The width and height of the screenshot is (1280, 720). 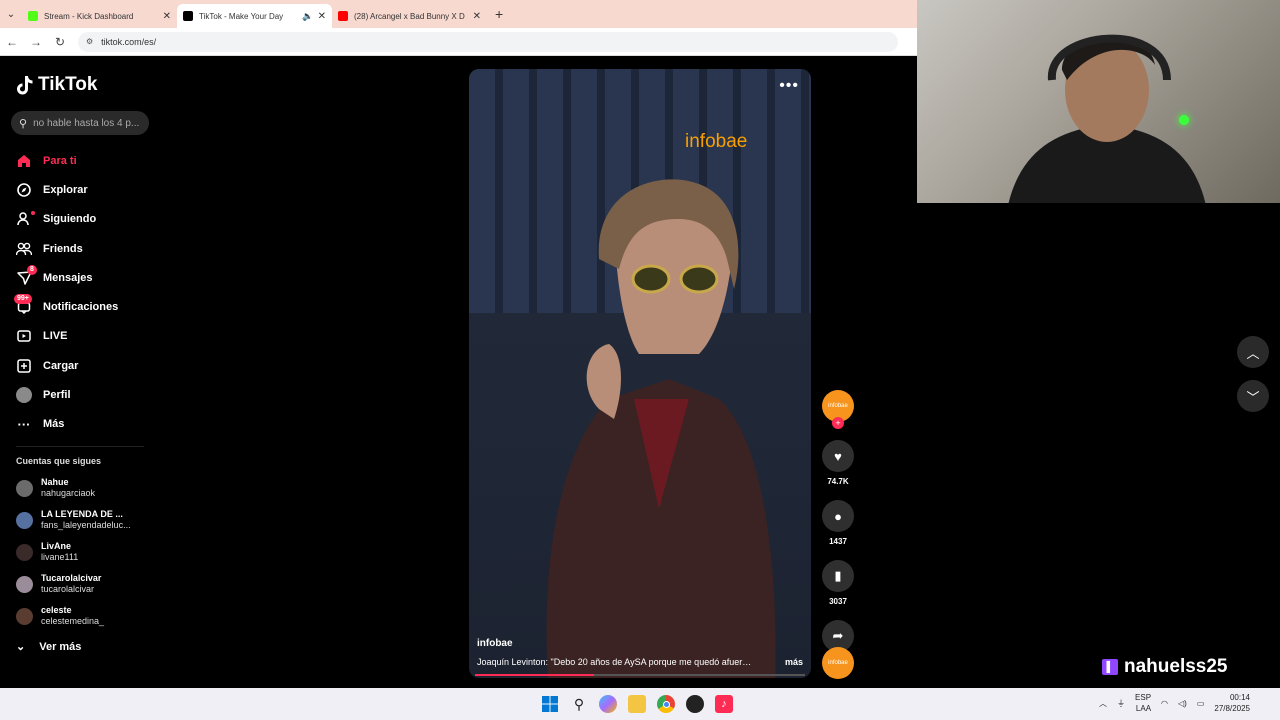 I want to click on sidebar-item-label: LIVE, so click(x=55, y=336).